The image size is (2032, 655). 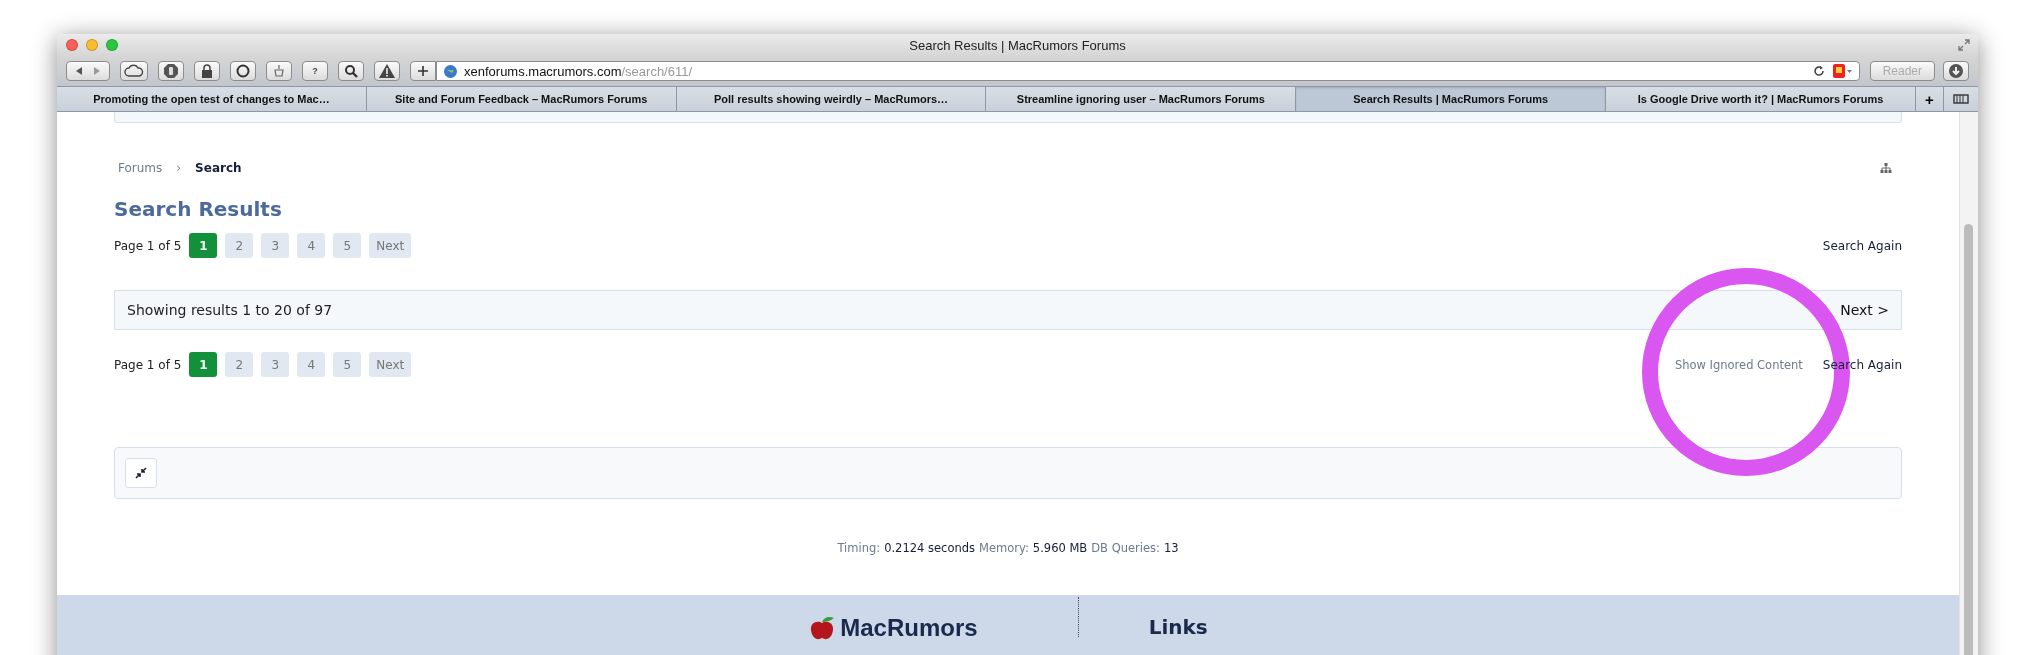 I want to click on tab-overview-icon, so click(x=1960, y=99).